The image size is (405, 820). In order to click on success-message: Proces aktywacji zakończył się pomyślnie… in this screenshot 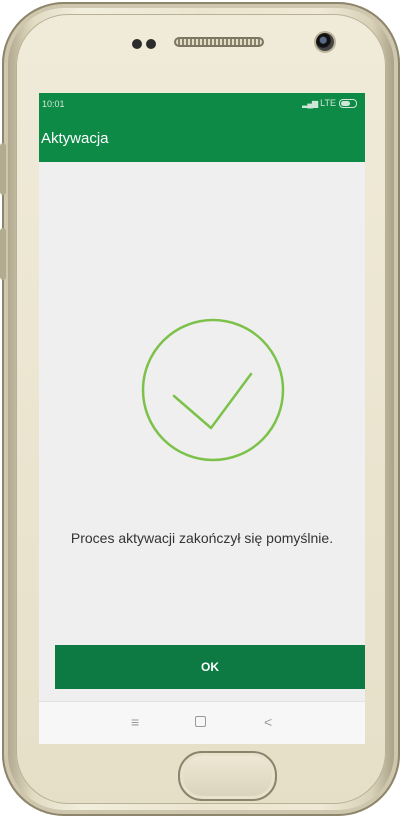, I will do `click(202, 538)`.